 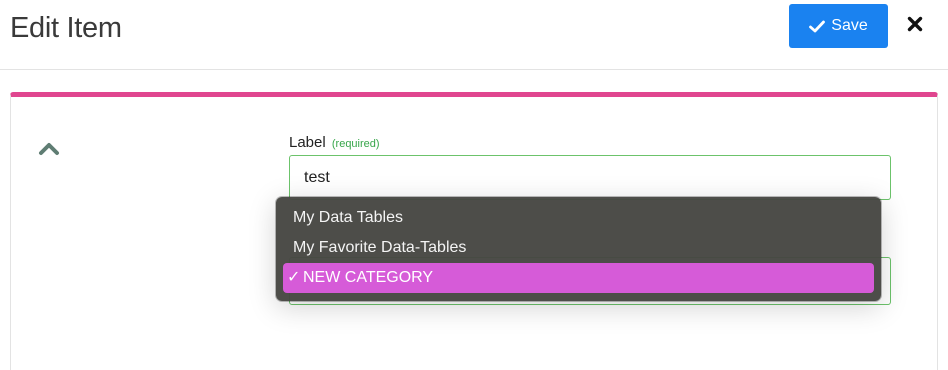 What do you see at coordinates (66, 28) in the screenshot?
I see `page-title: Edit Item` at bounding box center [66, 28].